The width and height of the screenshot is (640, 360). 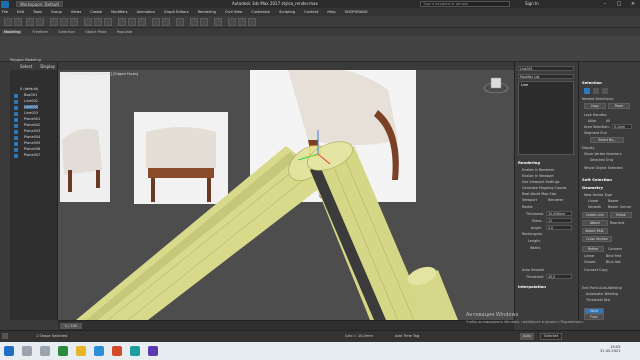 I want to click on app-icon, so click(x=117, y=351).